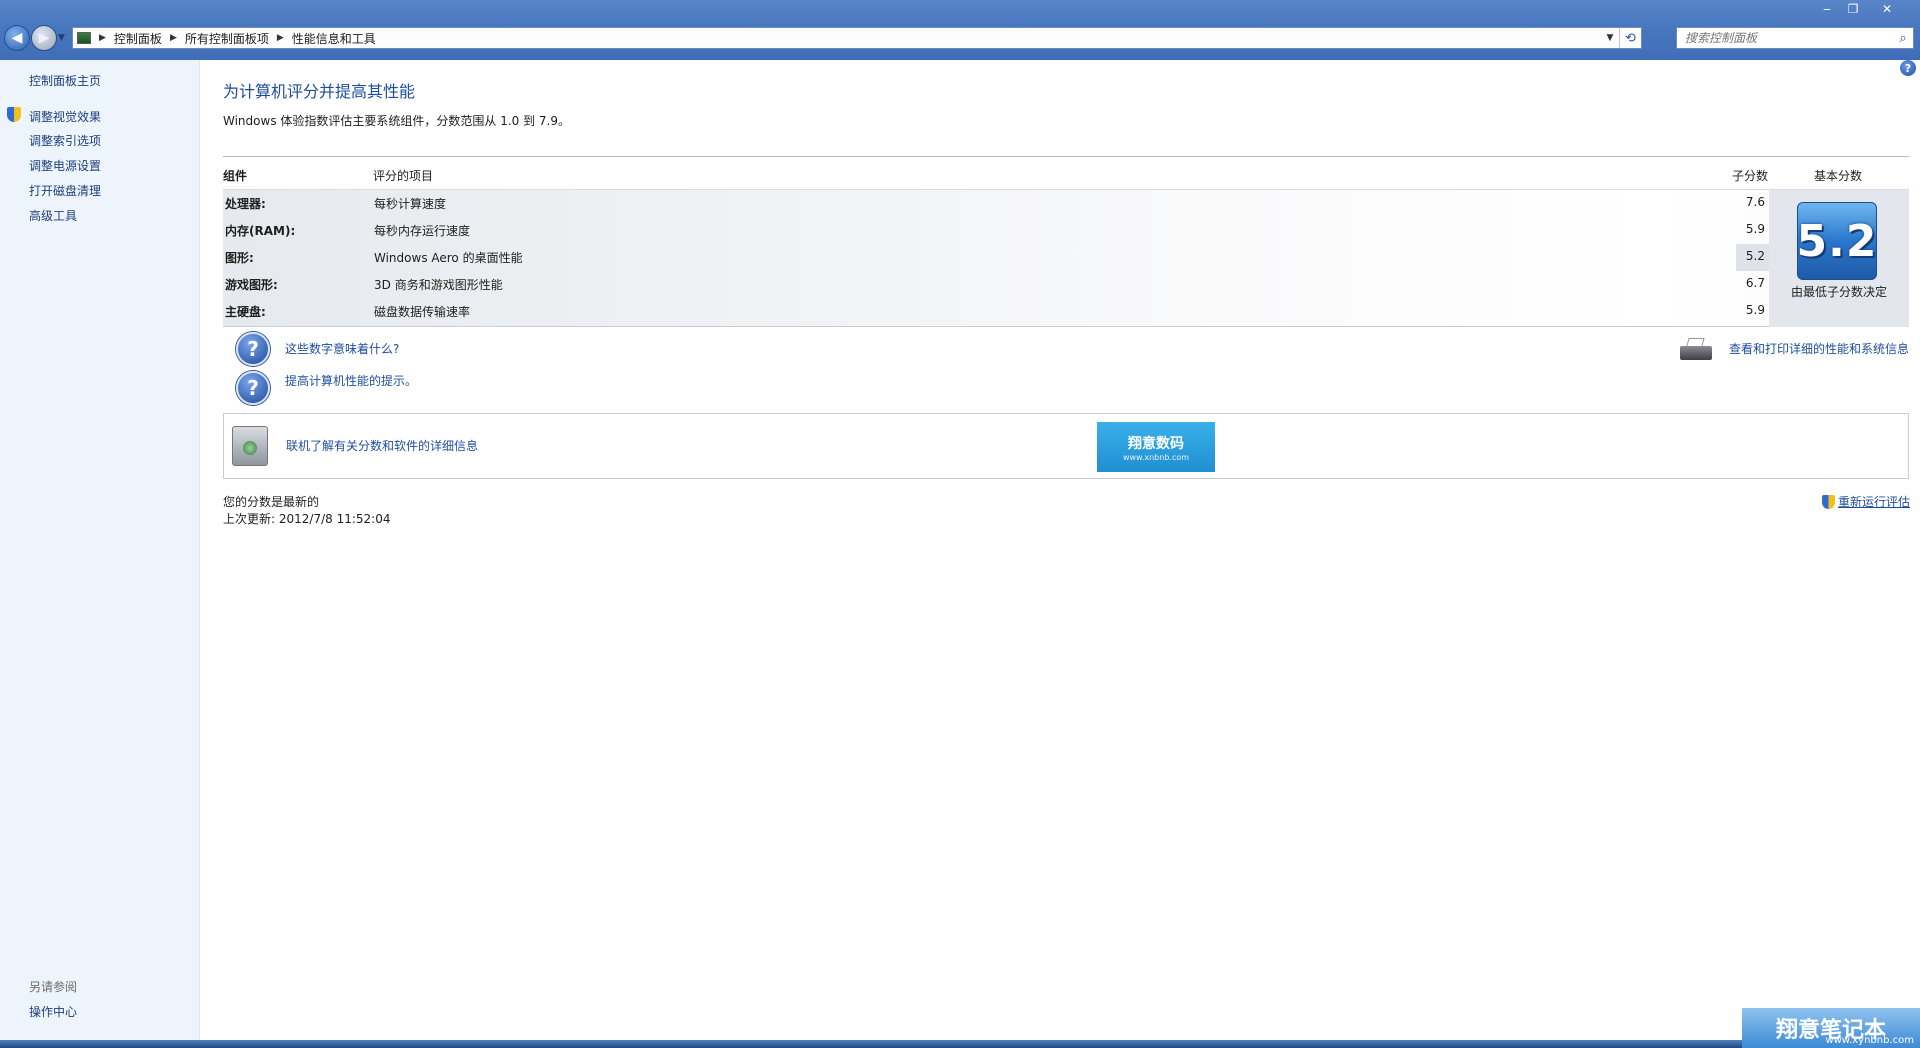  Describe the element at coordinates (1838, 292) in the screenshot. I see `base-score-caption: 由最低子分数决定` at that location.